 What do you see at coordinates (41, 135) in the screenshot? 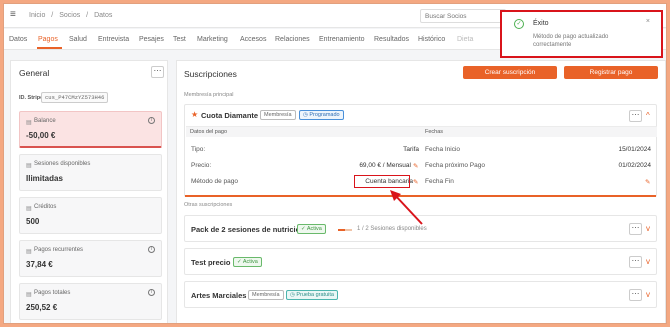
I see `stat-value: -50,00 €` at bounding box center [41, 135].